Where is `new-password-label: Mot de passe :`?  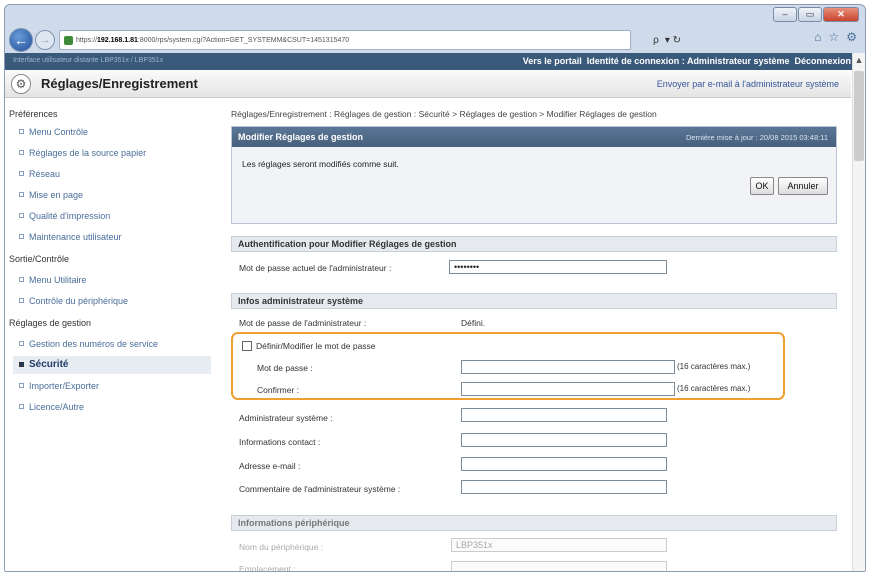
new-password-label: Mot de passe : is located at coordinates (285, 368).